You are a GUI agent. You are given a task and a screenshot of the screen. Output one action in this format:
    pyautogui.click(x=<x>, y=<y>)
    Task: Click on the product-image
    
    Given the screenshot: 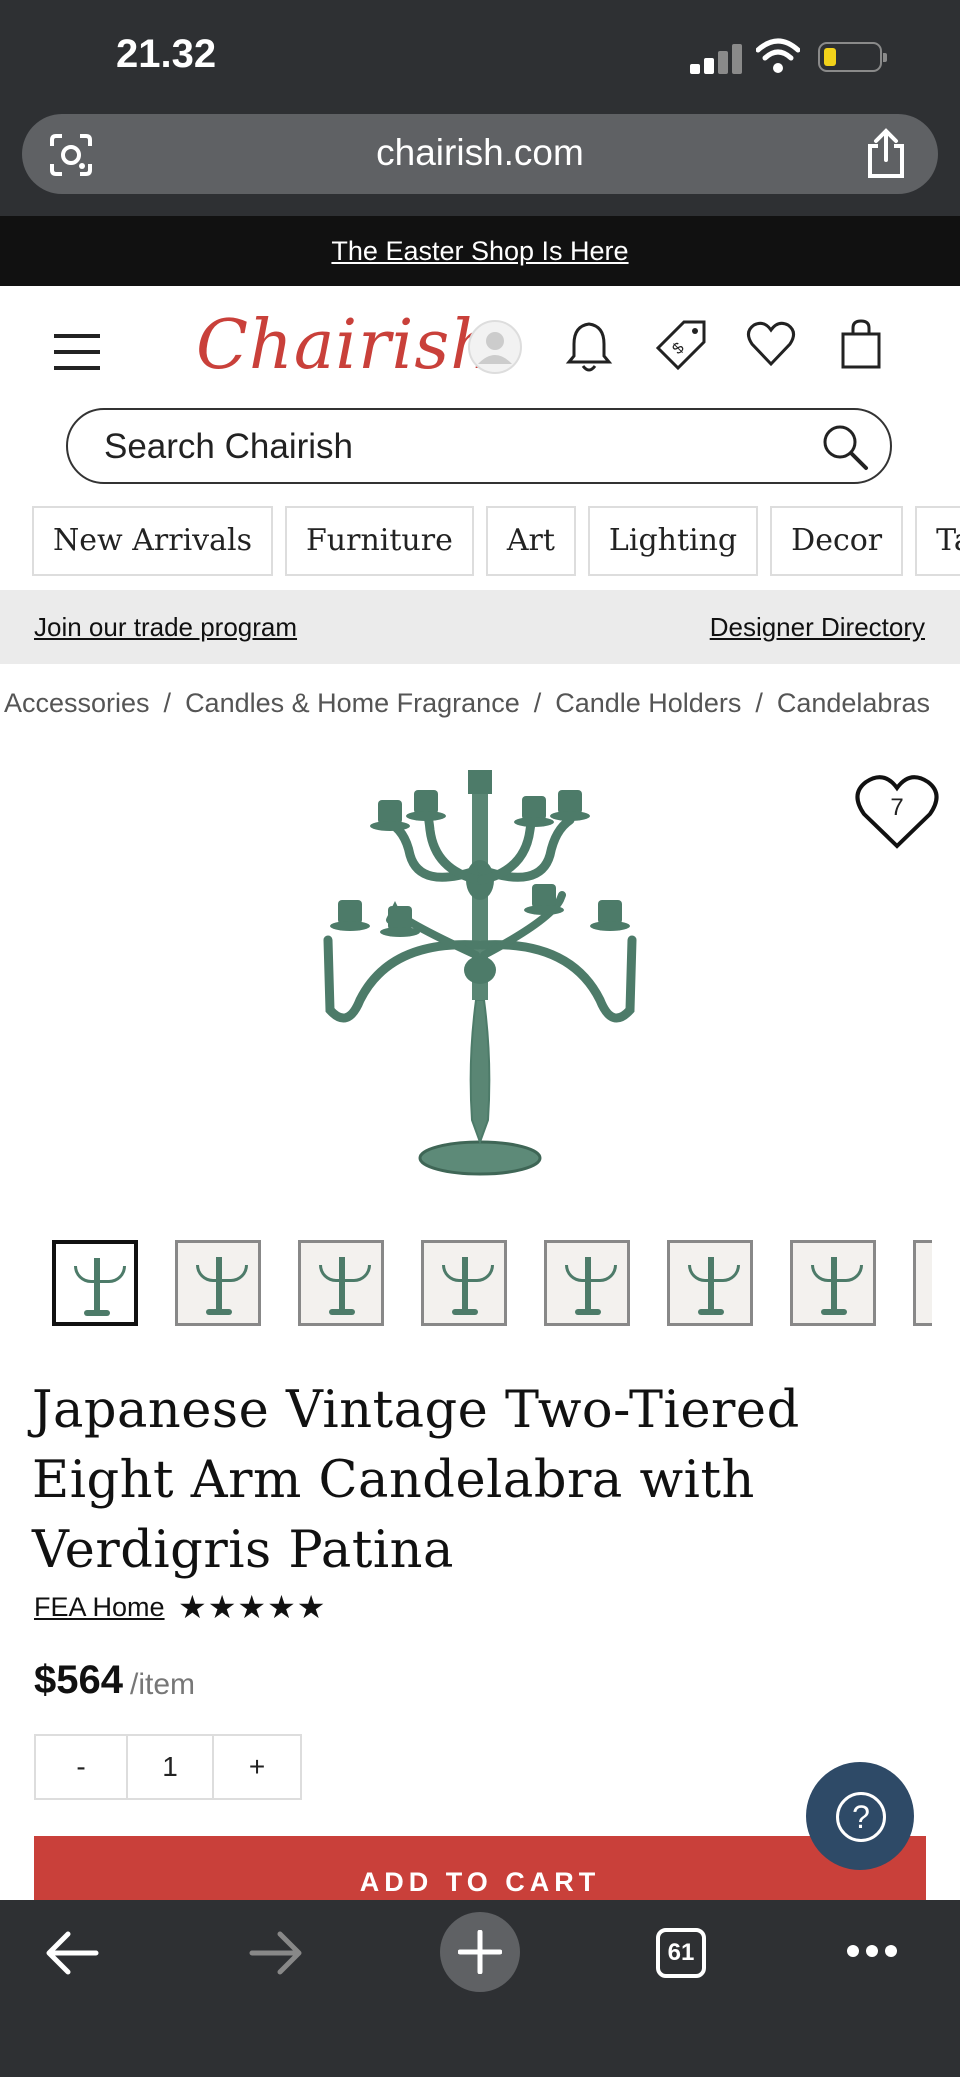 What is the action you would take?
    pyautogui.click(x=480, y=975)
    